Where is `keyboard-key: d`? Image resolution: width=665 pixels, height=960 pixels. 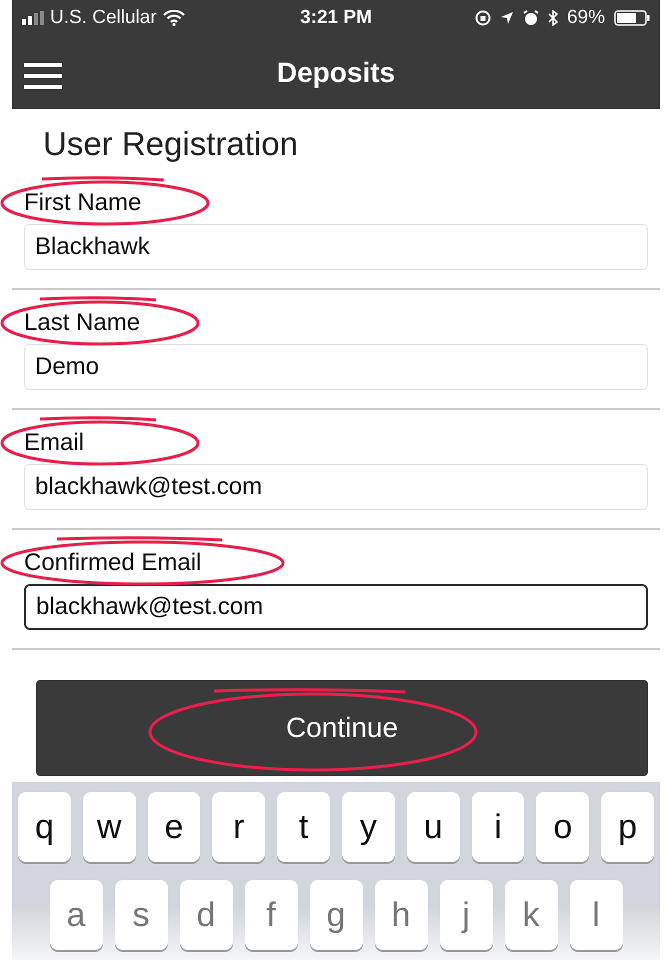
keyboard-key: d is located at coordinates (206, 915).